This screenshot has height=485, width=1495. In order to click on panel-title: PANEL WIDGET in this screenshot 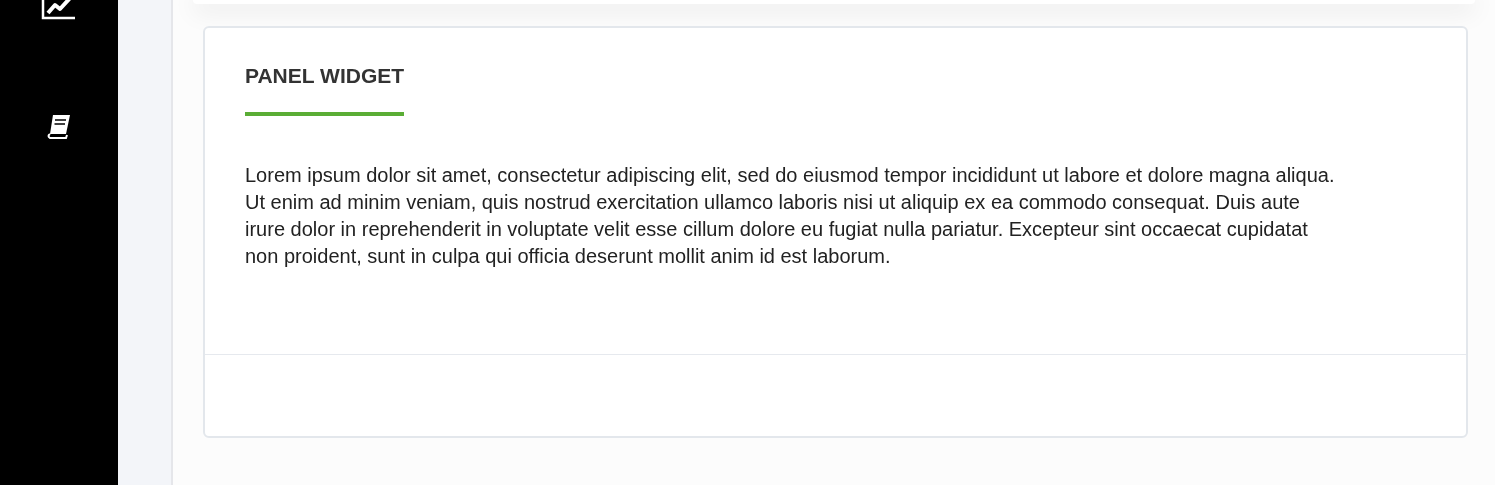, I will do `click(325, 76)`.